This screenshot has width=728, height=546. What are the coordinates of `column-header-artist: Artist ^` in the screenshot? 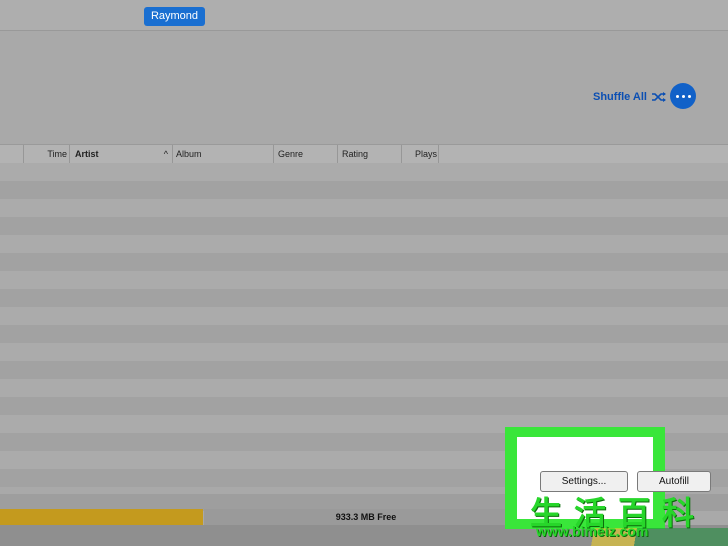 It's located at (122, 154).